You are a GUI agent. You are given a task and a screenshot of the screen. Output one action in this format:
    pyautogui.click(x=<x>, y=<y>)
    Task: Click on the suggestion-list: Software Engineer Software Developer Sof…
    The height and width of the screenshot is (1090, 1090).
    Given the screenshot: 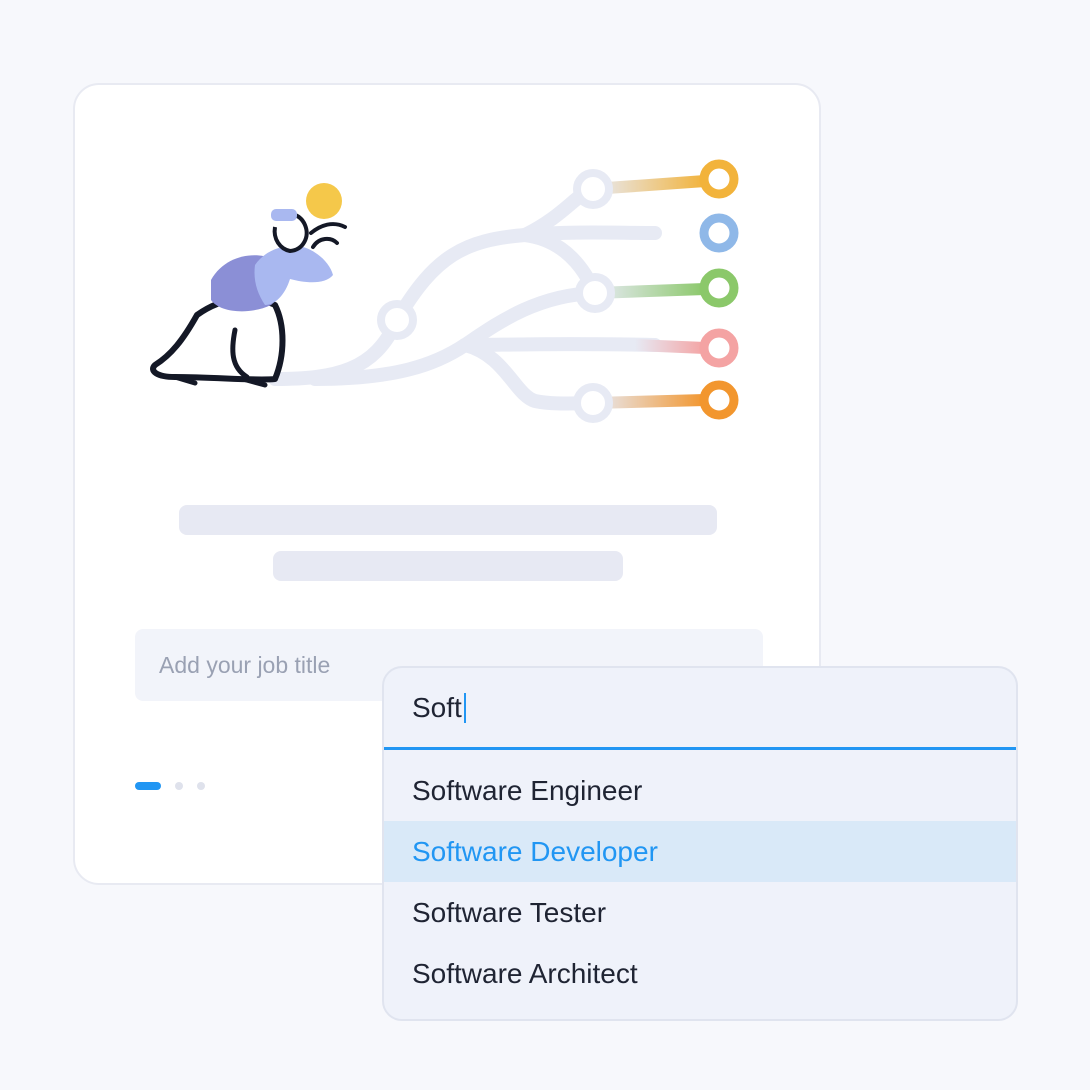 What is the action you would take?
    pyautogui.click(x=700, y=877)
    